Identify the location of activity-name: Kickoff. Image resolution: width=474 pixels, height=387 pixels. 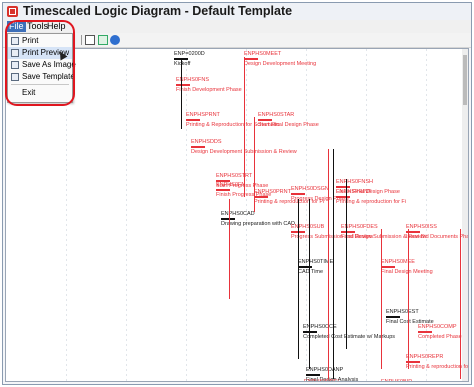
(182, 64).